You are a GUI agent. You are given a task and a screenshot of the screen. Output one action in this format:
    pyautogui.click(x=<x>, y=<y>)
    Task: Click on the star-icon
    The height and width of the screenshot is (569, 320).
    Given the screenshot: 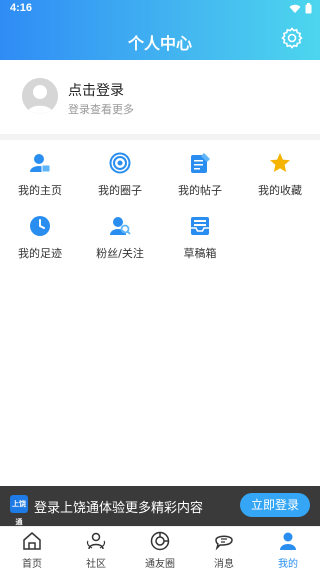 What is the action you would take?
    pyautogui.click(x=280, y=162)
    